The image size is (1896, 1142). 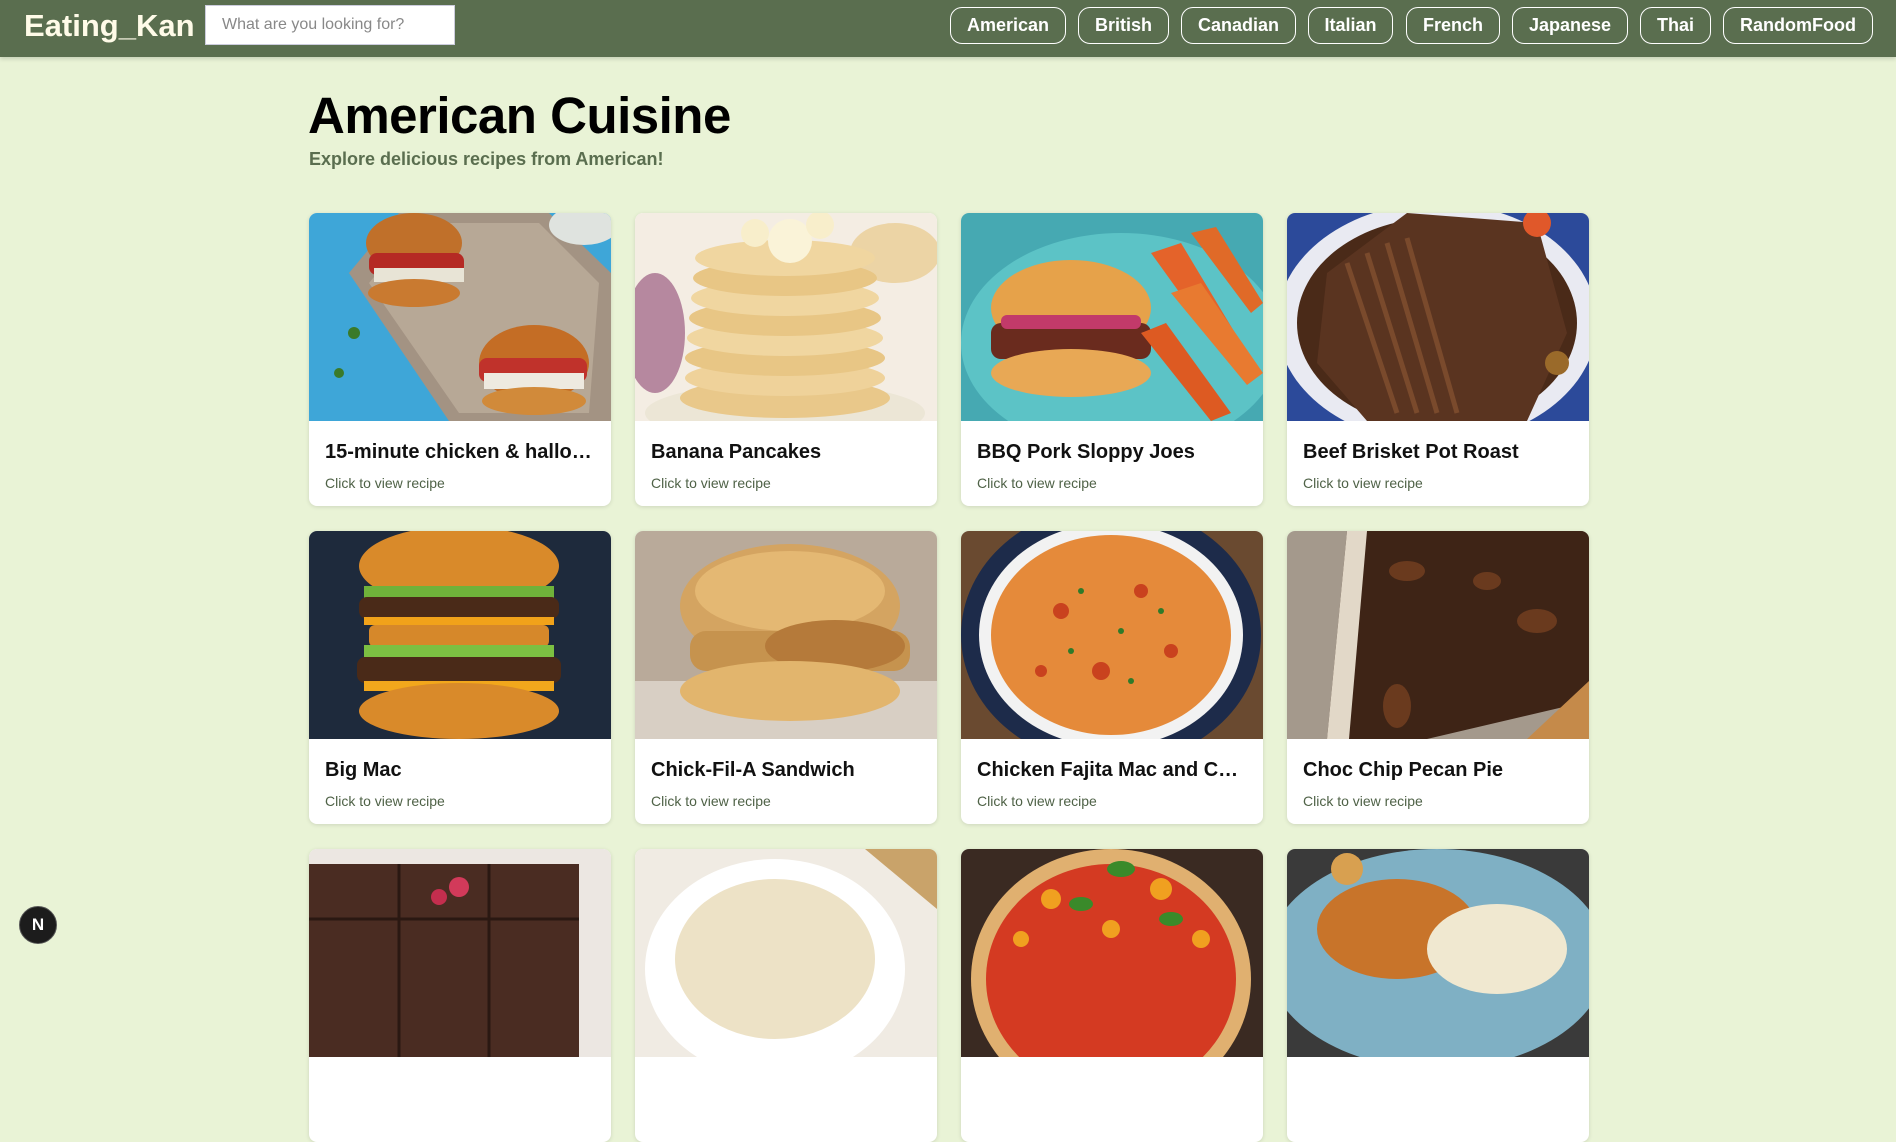 What do you see at coordinates (1411, 452) in the screenshot?
I see `recipe-title: Beef Brisket Pot Roast` at bounding box center [1411, 452].